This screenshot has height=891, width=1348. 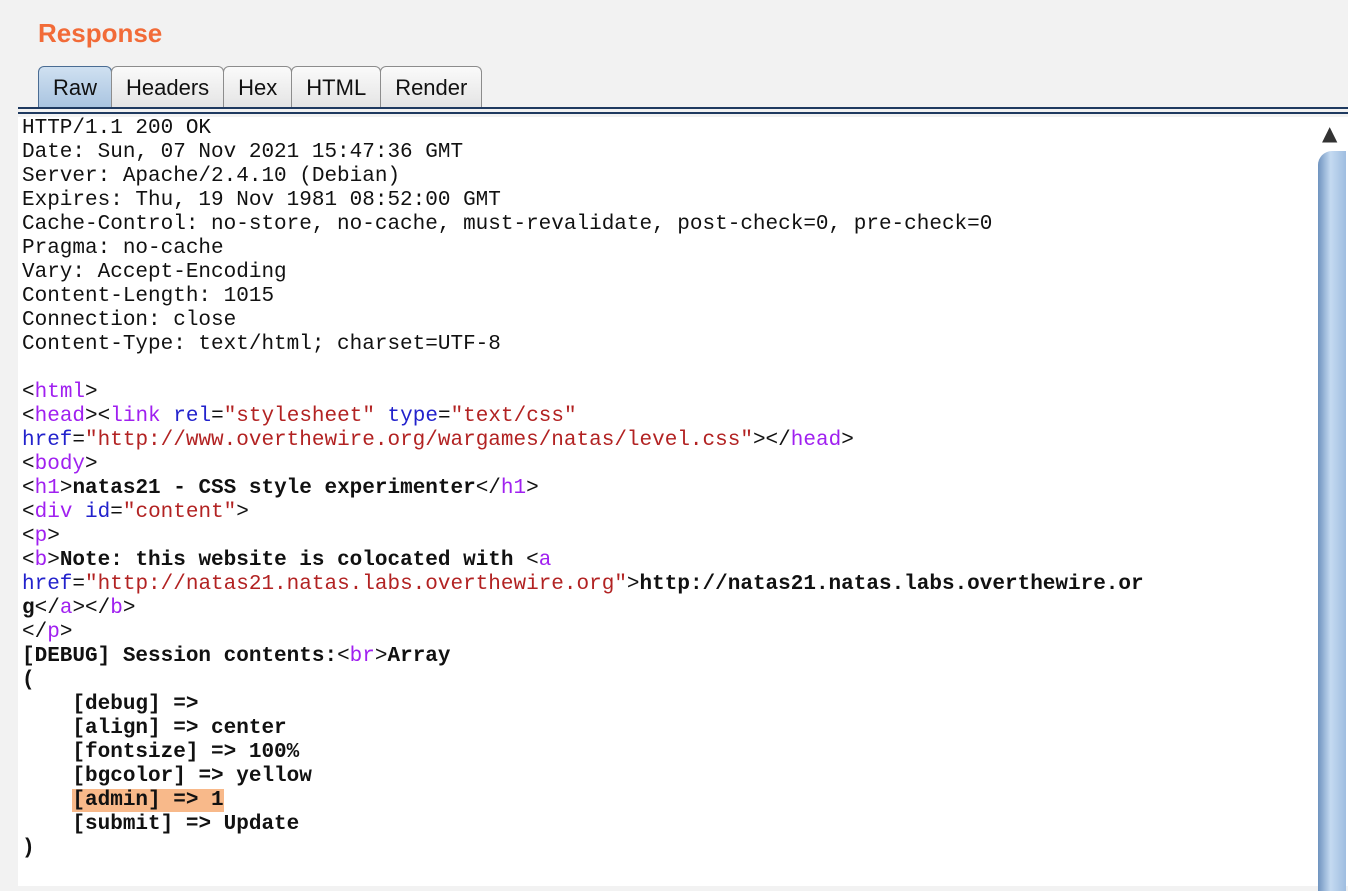 I want to click on session-entry-align: [align] => center, so click(x=179, y=728).